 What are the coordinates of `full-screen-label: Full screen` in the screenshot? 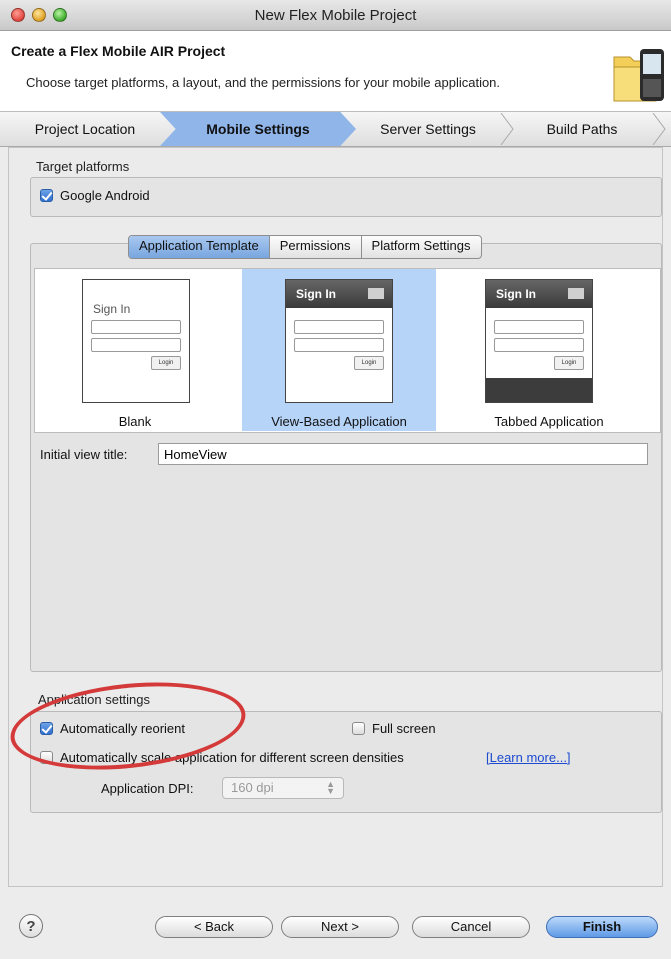 It's located at (404, 728).